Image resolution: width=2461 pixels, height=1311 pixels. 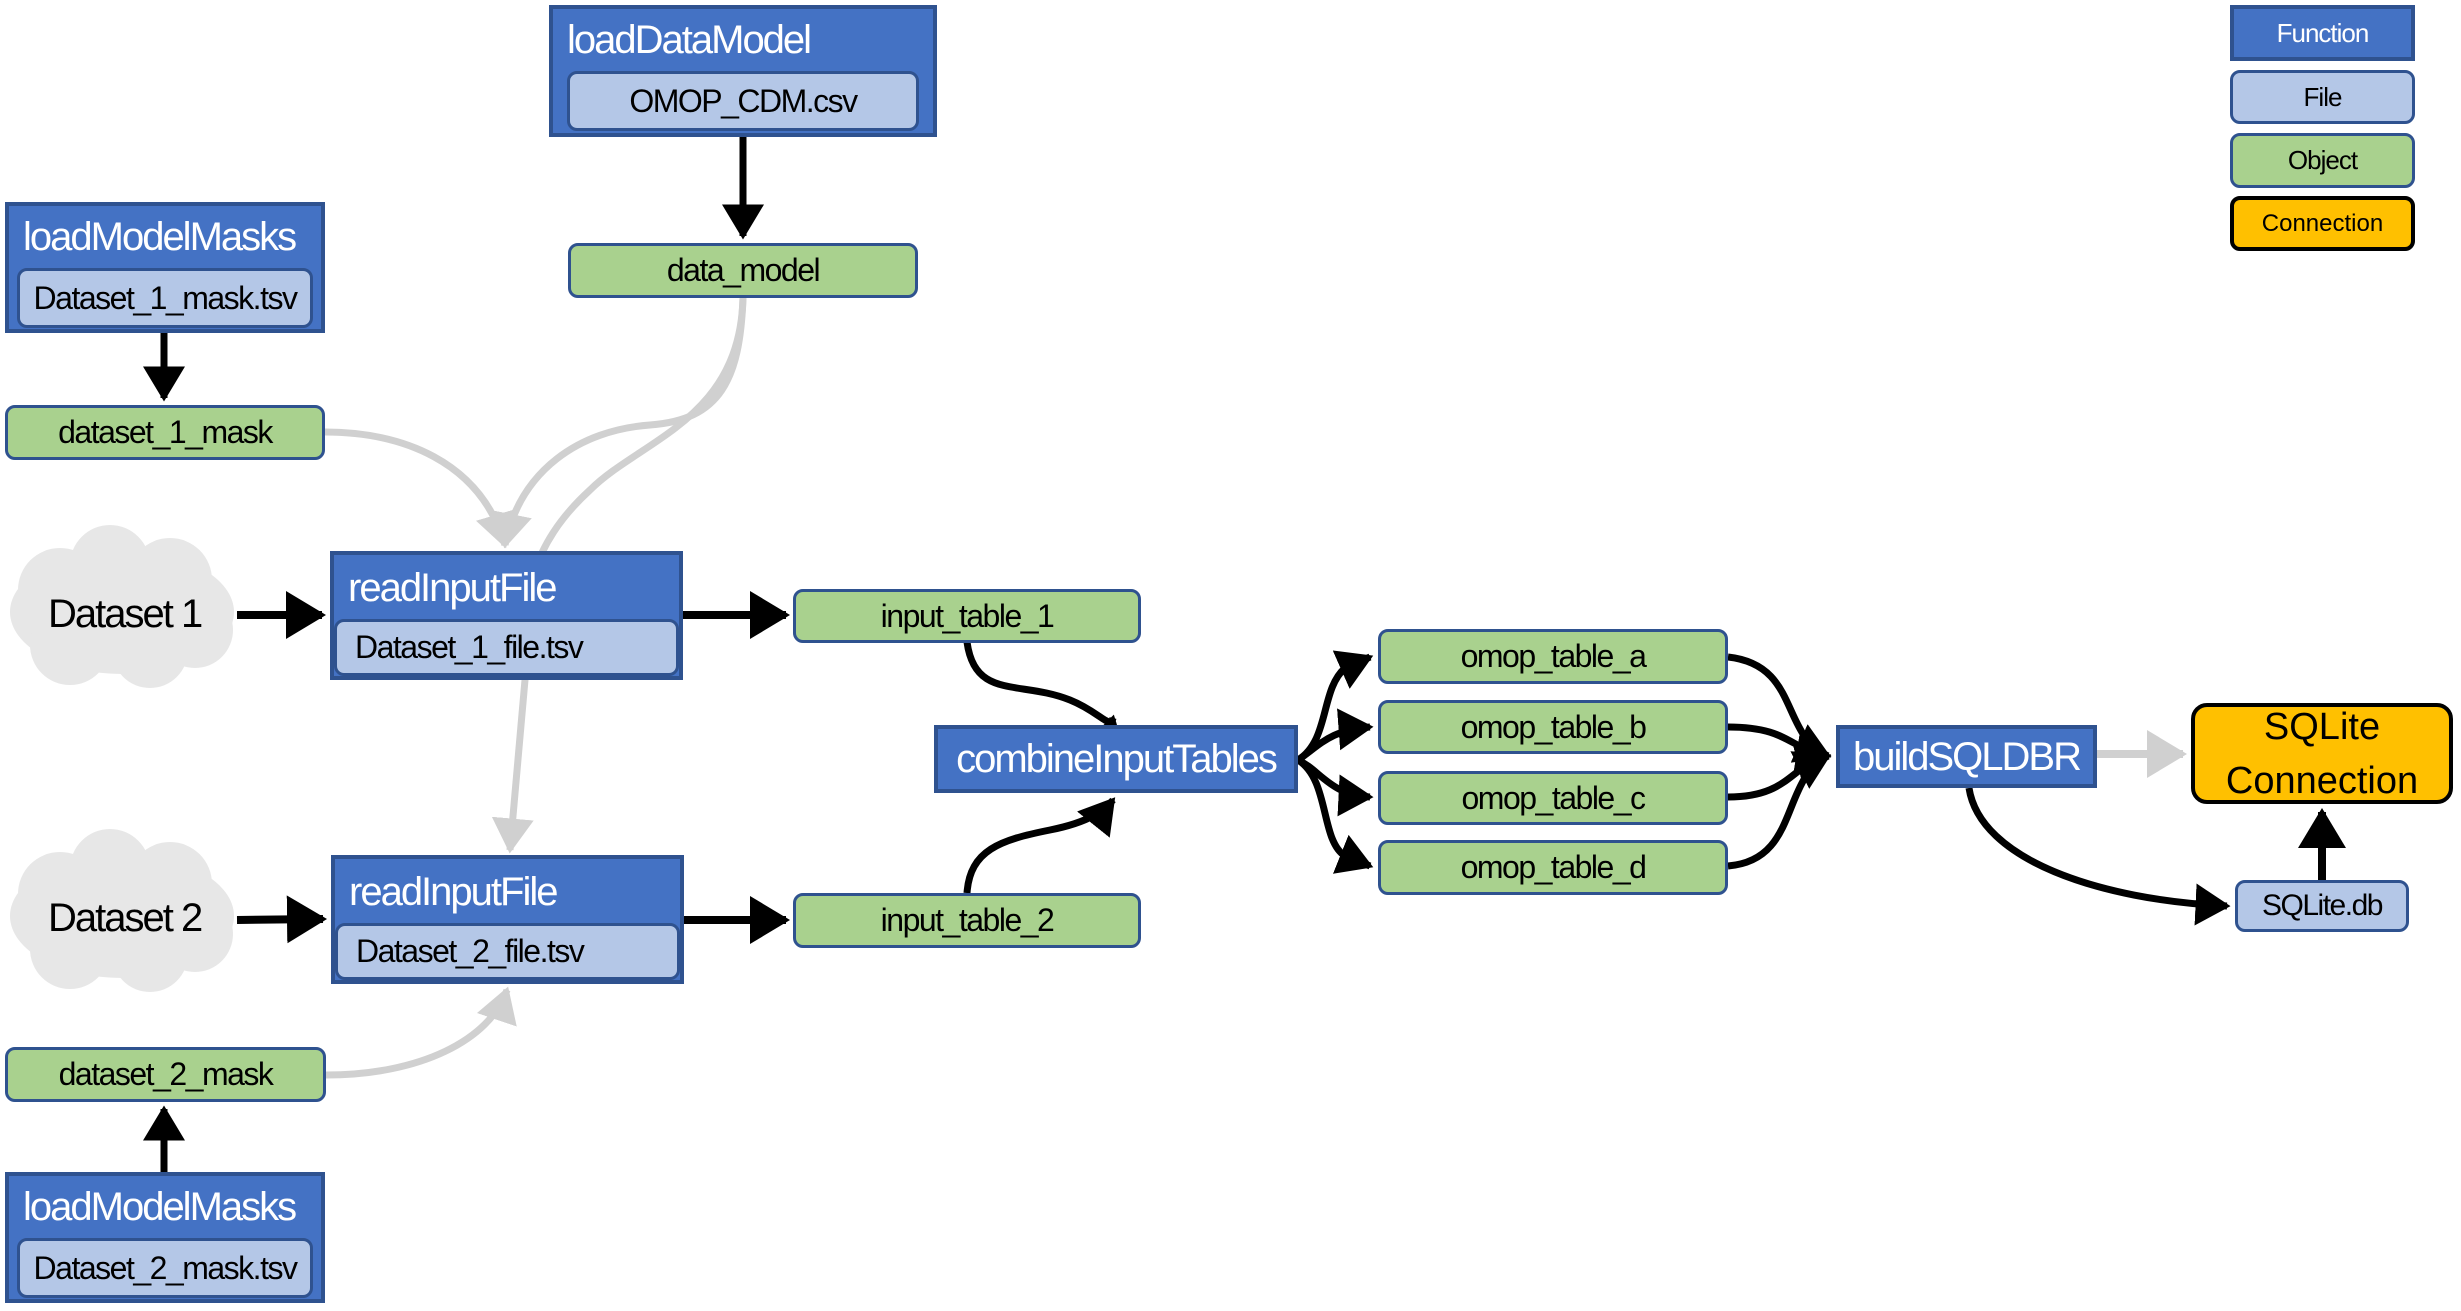 I want to click on legend-connection-label: Connection, so click(x=2322, y=223).